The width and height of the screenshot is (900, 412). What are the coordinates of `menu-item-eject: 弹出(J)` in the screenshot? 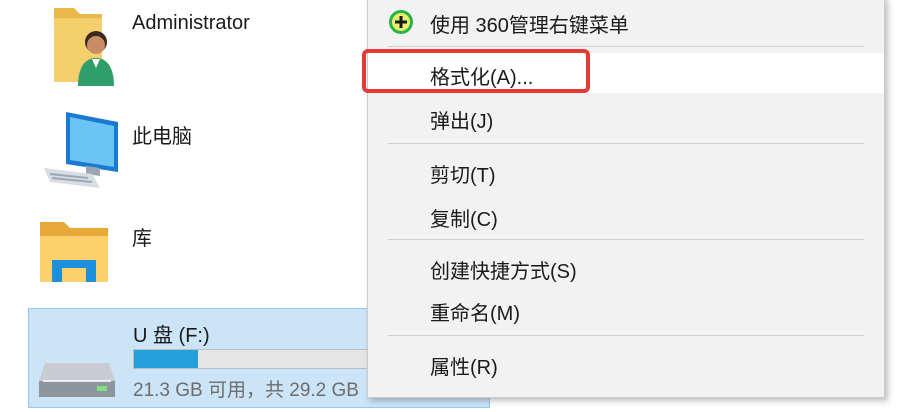 It's located at (626, 117).